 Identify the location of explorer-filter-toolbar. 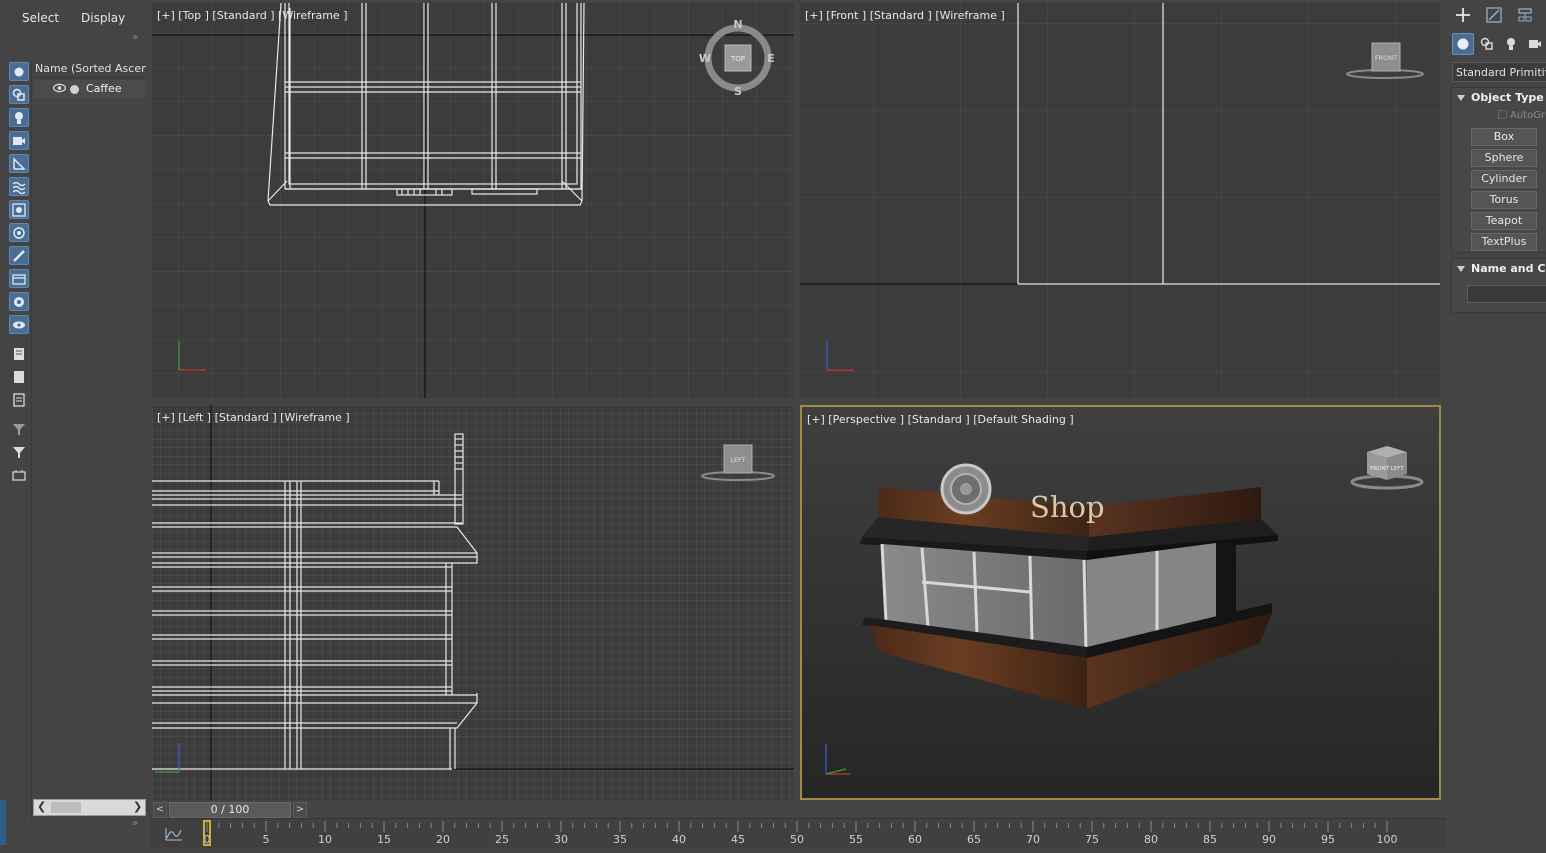
(19, 440).